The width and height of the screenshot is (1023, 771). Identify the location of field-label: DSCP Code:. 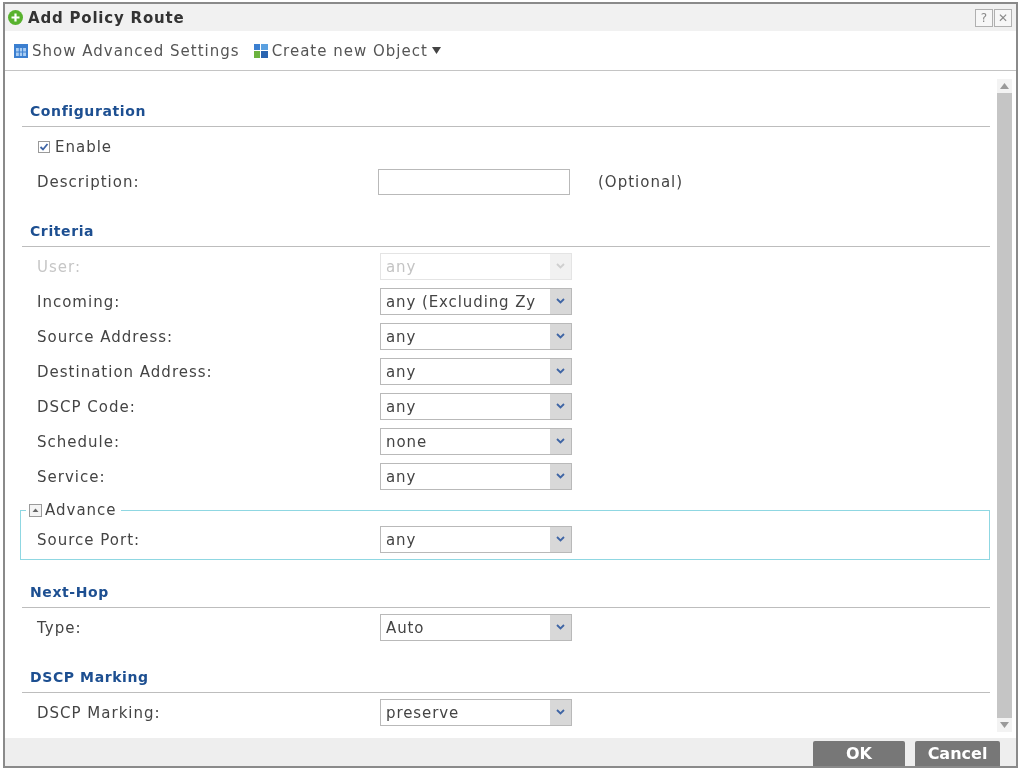
(87, 406).